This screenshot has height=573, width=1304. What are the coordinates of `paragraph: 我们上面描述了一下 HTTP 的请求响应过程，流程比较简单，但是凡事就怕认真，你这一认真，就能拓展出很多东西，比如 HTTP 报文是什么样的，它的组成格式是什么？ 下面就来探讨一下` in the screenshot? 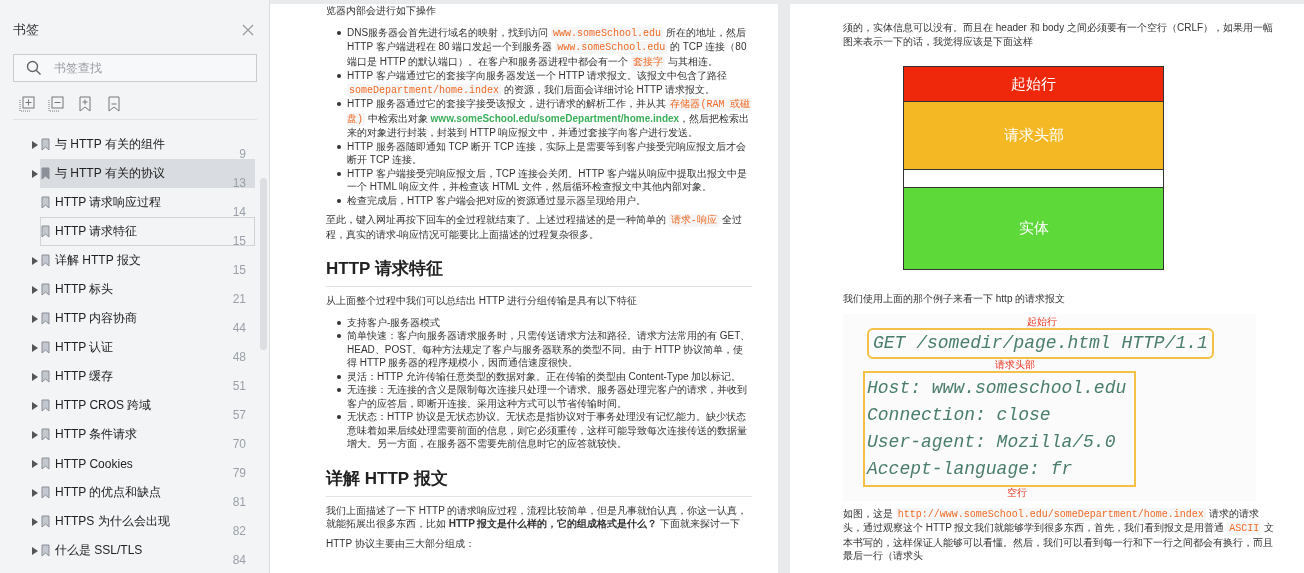 It's located at (537, 517).